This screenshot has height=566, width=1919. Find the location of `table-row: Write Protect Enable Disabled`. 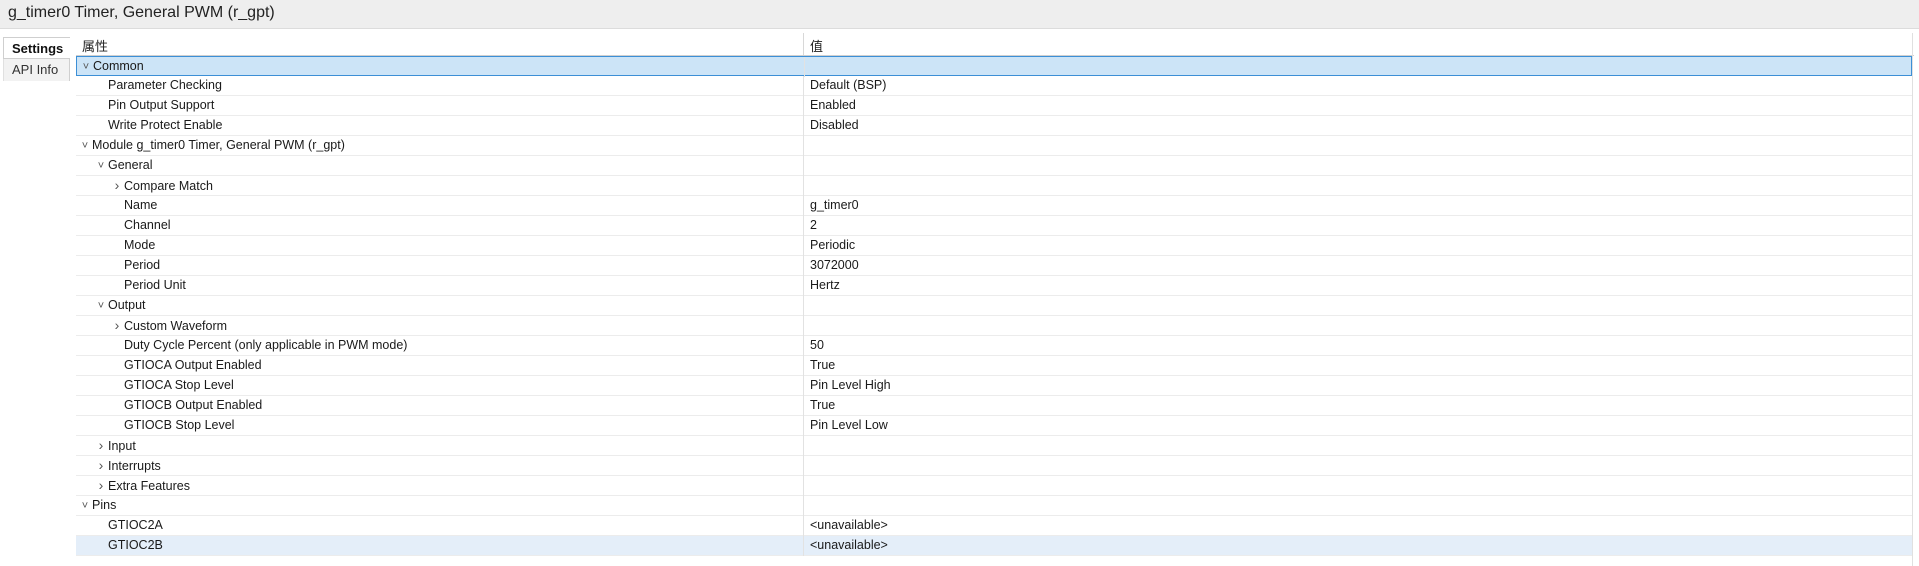

table-row: Write Protect Enable Disabled is located at coordinates (994, 126).